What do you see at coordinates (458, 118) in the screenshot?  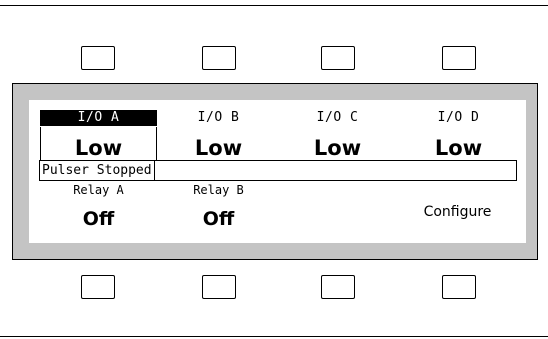 I see `io-d-label: I/O D` at bounding box center [458, 118].